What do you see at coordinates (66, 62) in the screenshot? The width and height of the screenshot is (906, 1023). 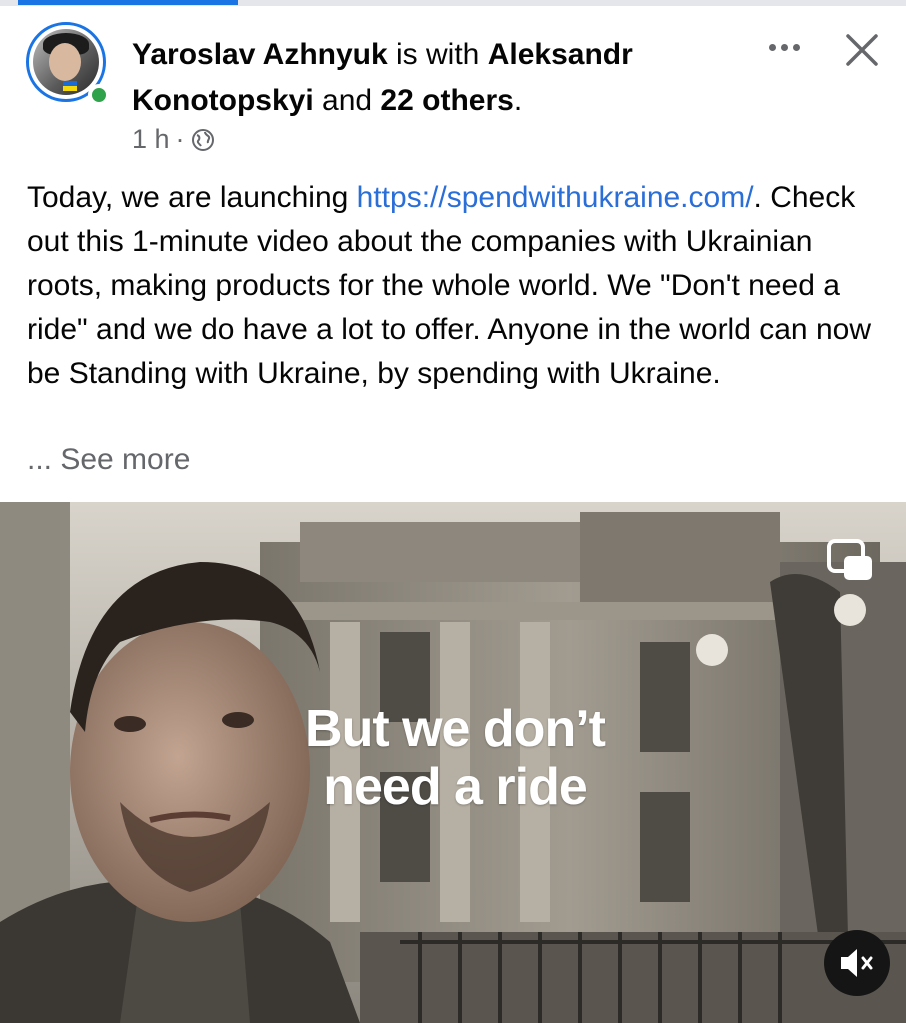 I see `profile-photo` at bounding box center [66, 62].